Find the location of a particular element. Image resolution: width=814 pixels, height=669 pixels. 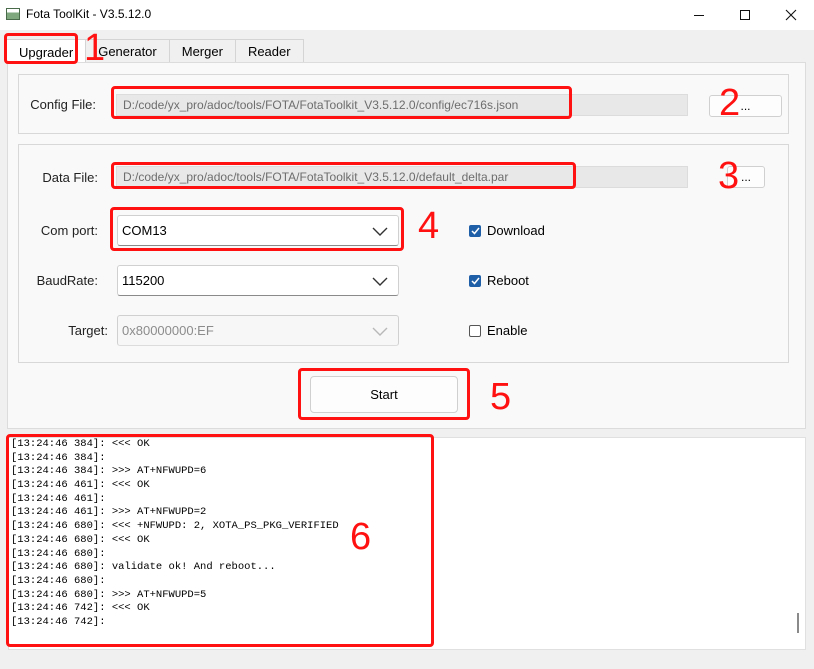

enable-checkbox: Enable is located at coordinates (498, 330).